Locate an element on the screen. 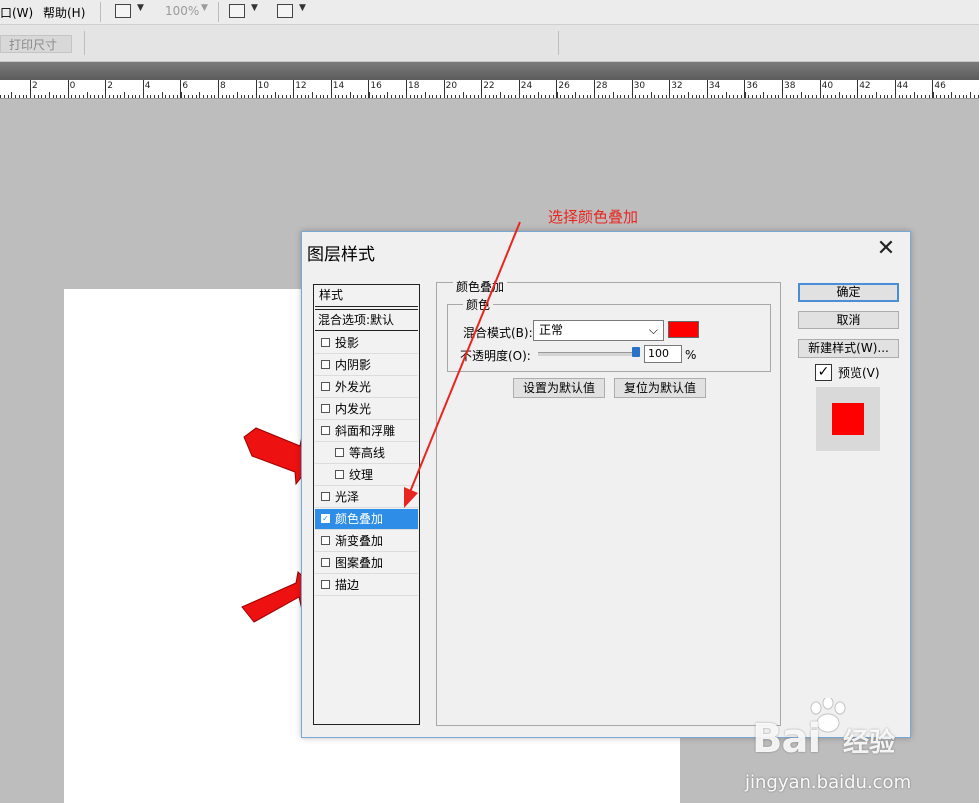  style-item: 内发光 is located at coordinates (366, 409).